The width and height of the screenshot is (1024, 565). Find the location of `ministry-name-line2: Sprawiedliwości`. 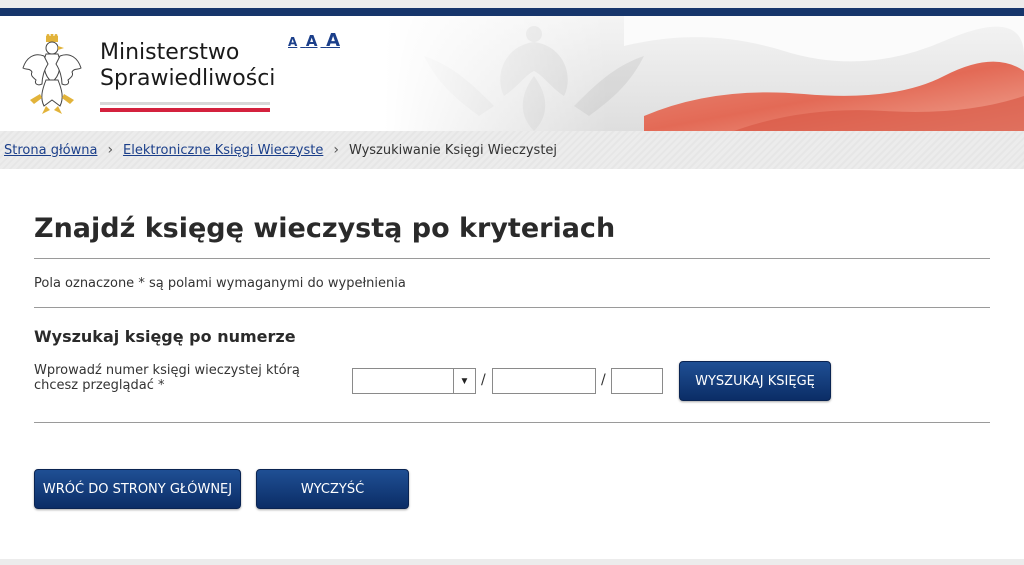

ministry-name-line2: Sprawiedliwości is located at coordinates (188, 78).